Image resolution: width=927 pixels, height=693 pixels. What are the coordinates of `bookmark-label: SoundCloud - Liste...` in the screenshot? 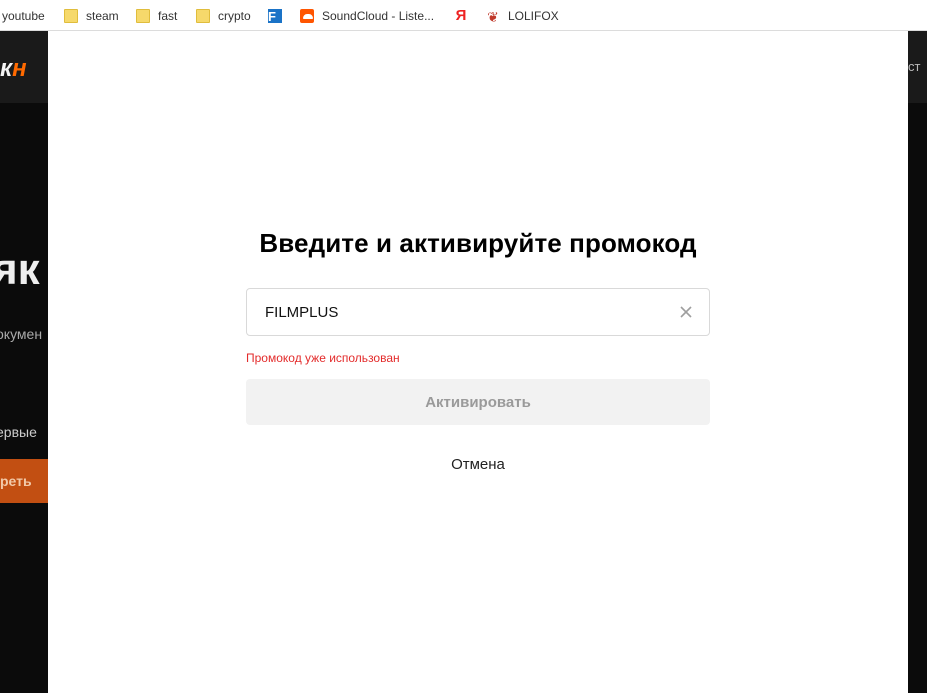 It's located at (378, 15).